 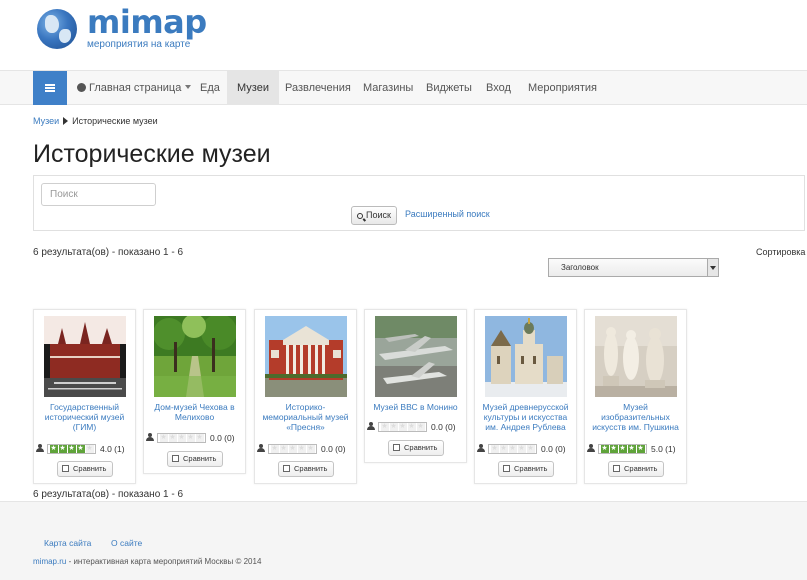 I want to click on sort-selected-value: Заголовок, so click(x=580, y=267).